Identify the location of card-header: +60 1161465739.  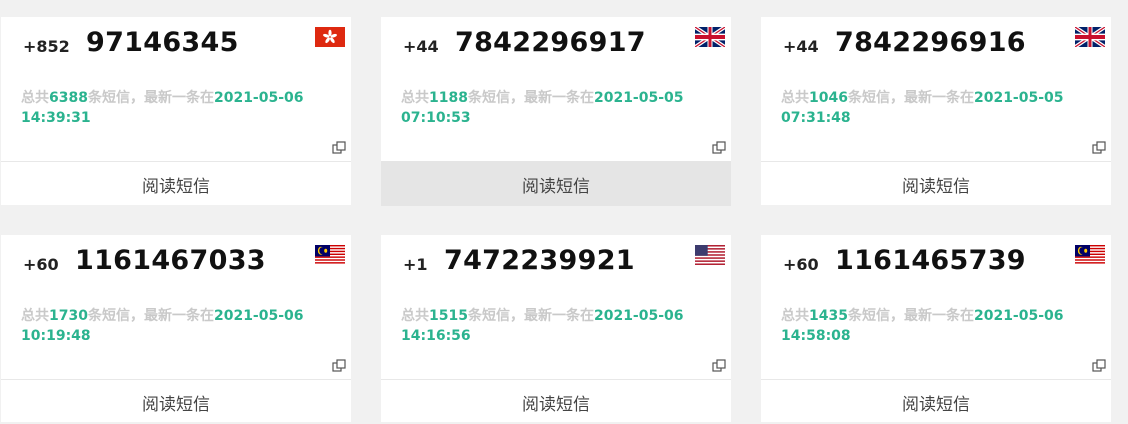
(936, 260).